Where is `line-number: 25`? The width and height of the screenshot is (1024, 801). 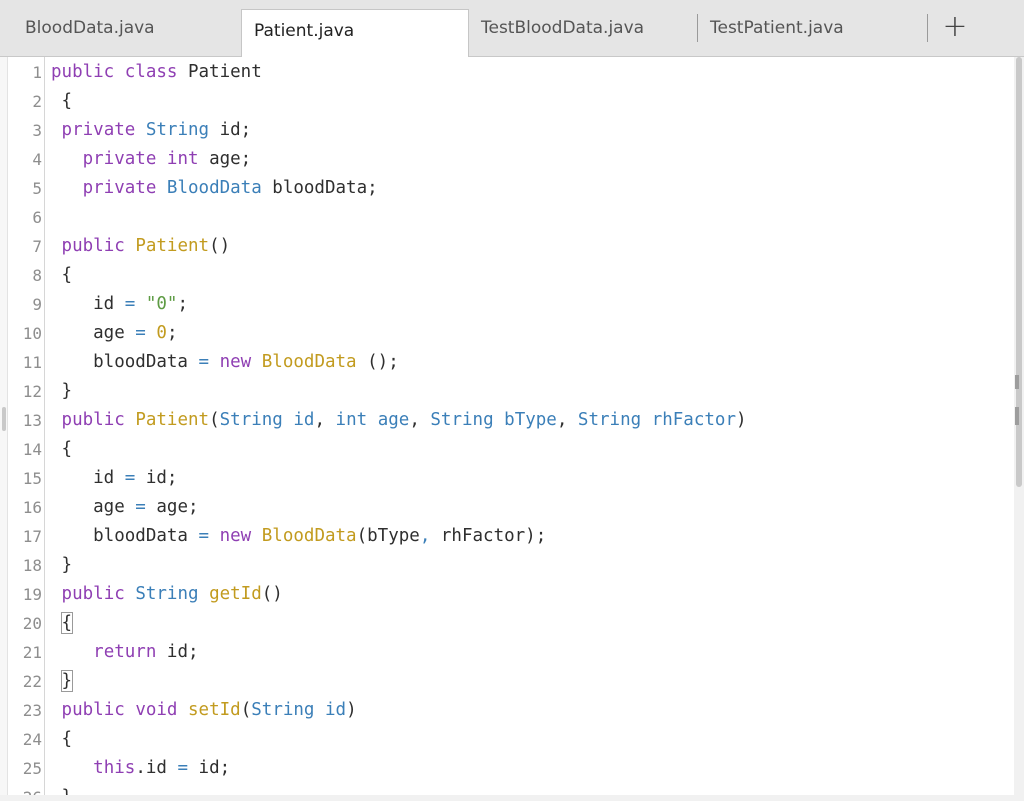 line-number: 25 is located at coordinates (32, 768).